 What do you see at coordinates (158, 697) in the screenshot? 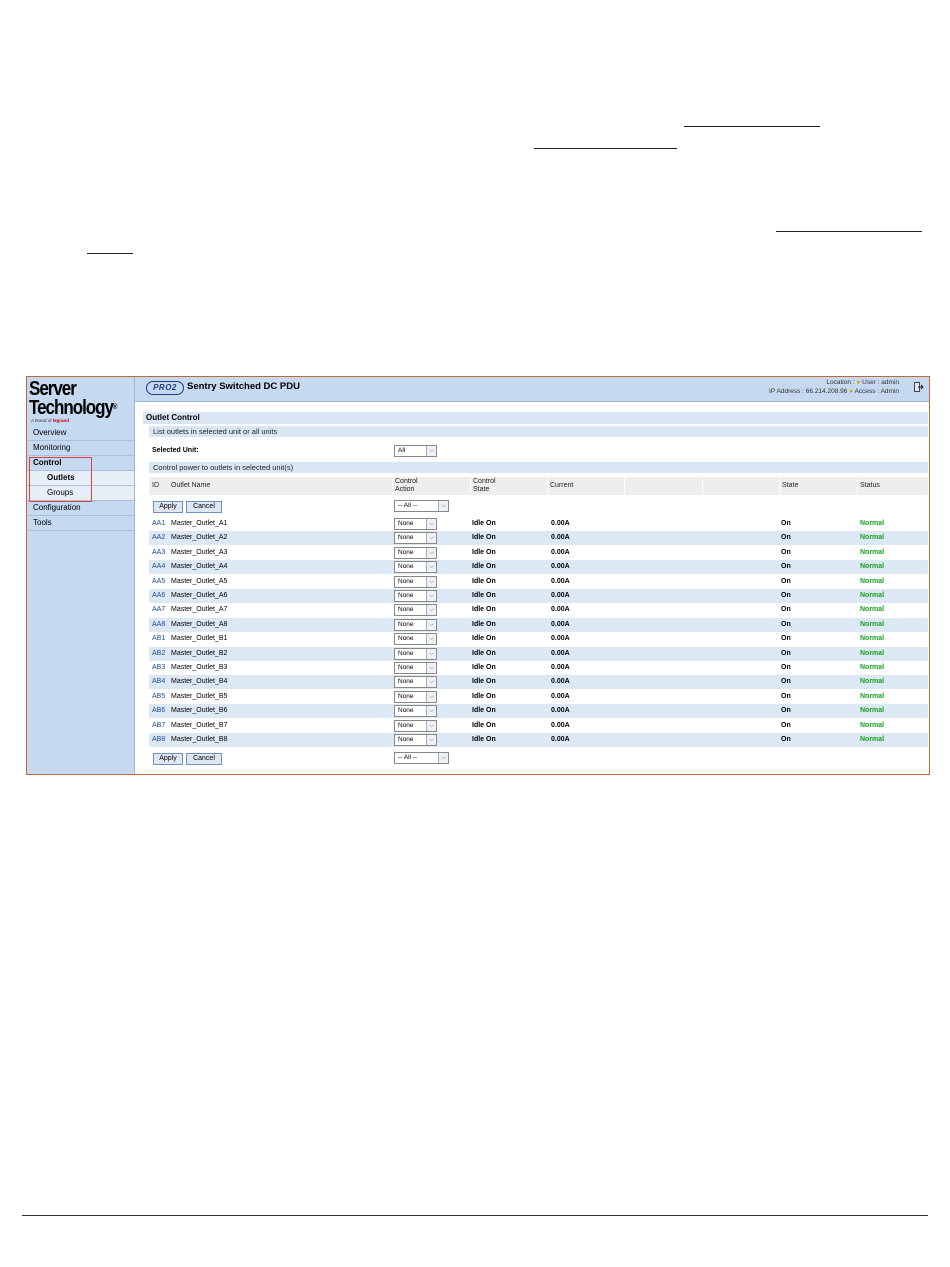
I see `outlet-id-link: AB5` at bounding box center [158, 697].